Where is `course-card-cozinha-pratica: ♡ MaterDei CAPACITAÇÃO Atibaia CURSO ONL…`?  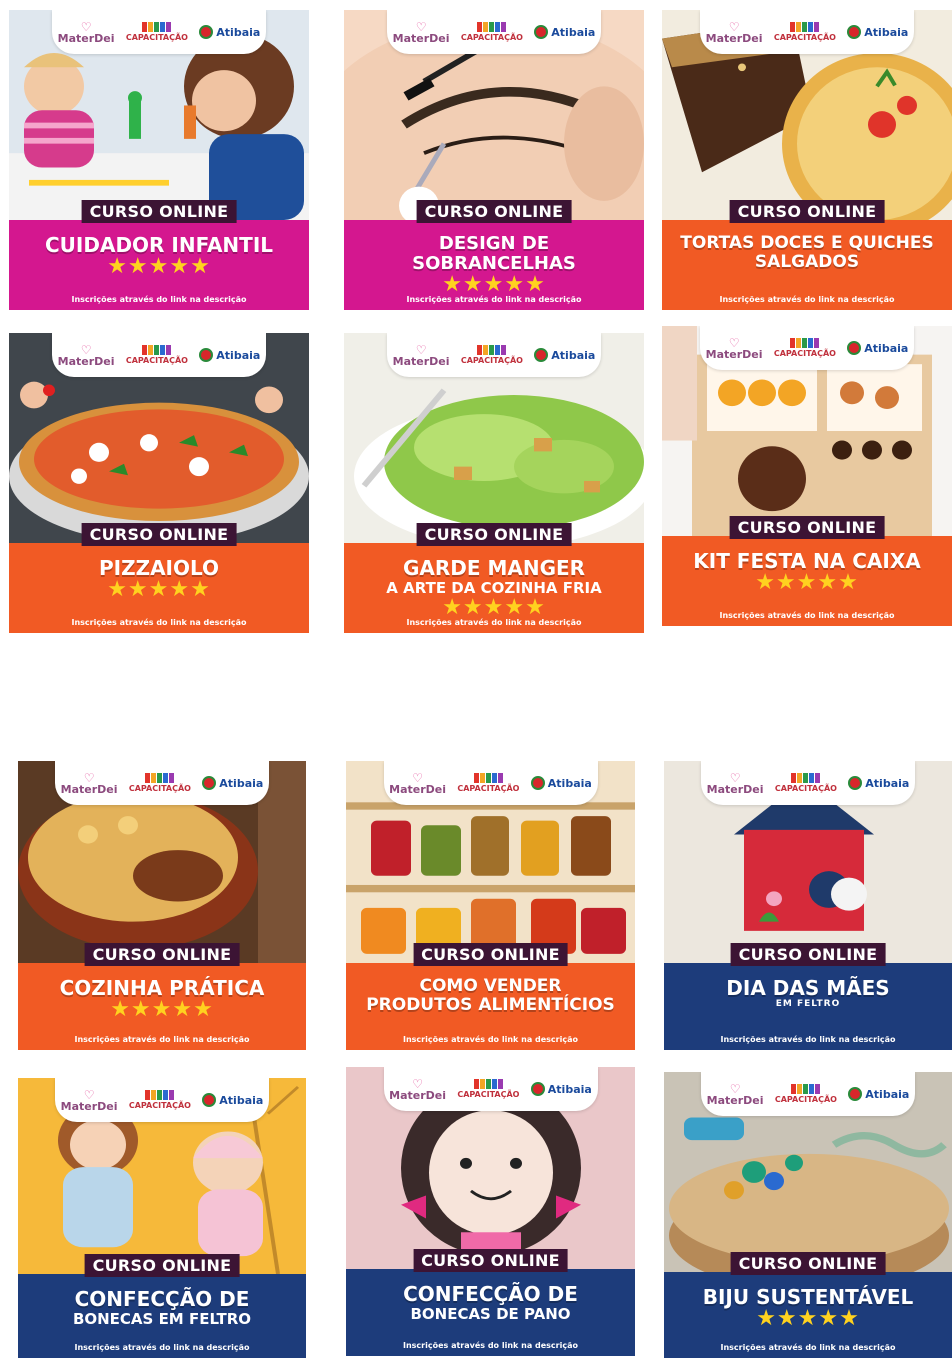
course-card-cozinha-pratica: ♡ MaterDei CAPACITAÇÃO Atibaia CURSO ONL… is located at coordinates (162, 905).